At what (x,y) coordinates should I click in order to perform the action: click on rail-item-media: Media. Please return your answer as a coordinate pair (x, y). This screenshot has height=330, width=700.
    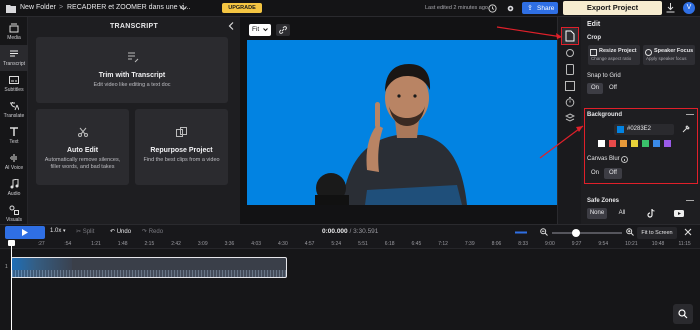
    Looking at the image, I should click on (14, 32).